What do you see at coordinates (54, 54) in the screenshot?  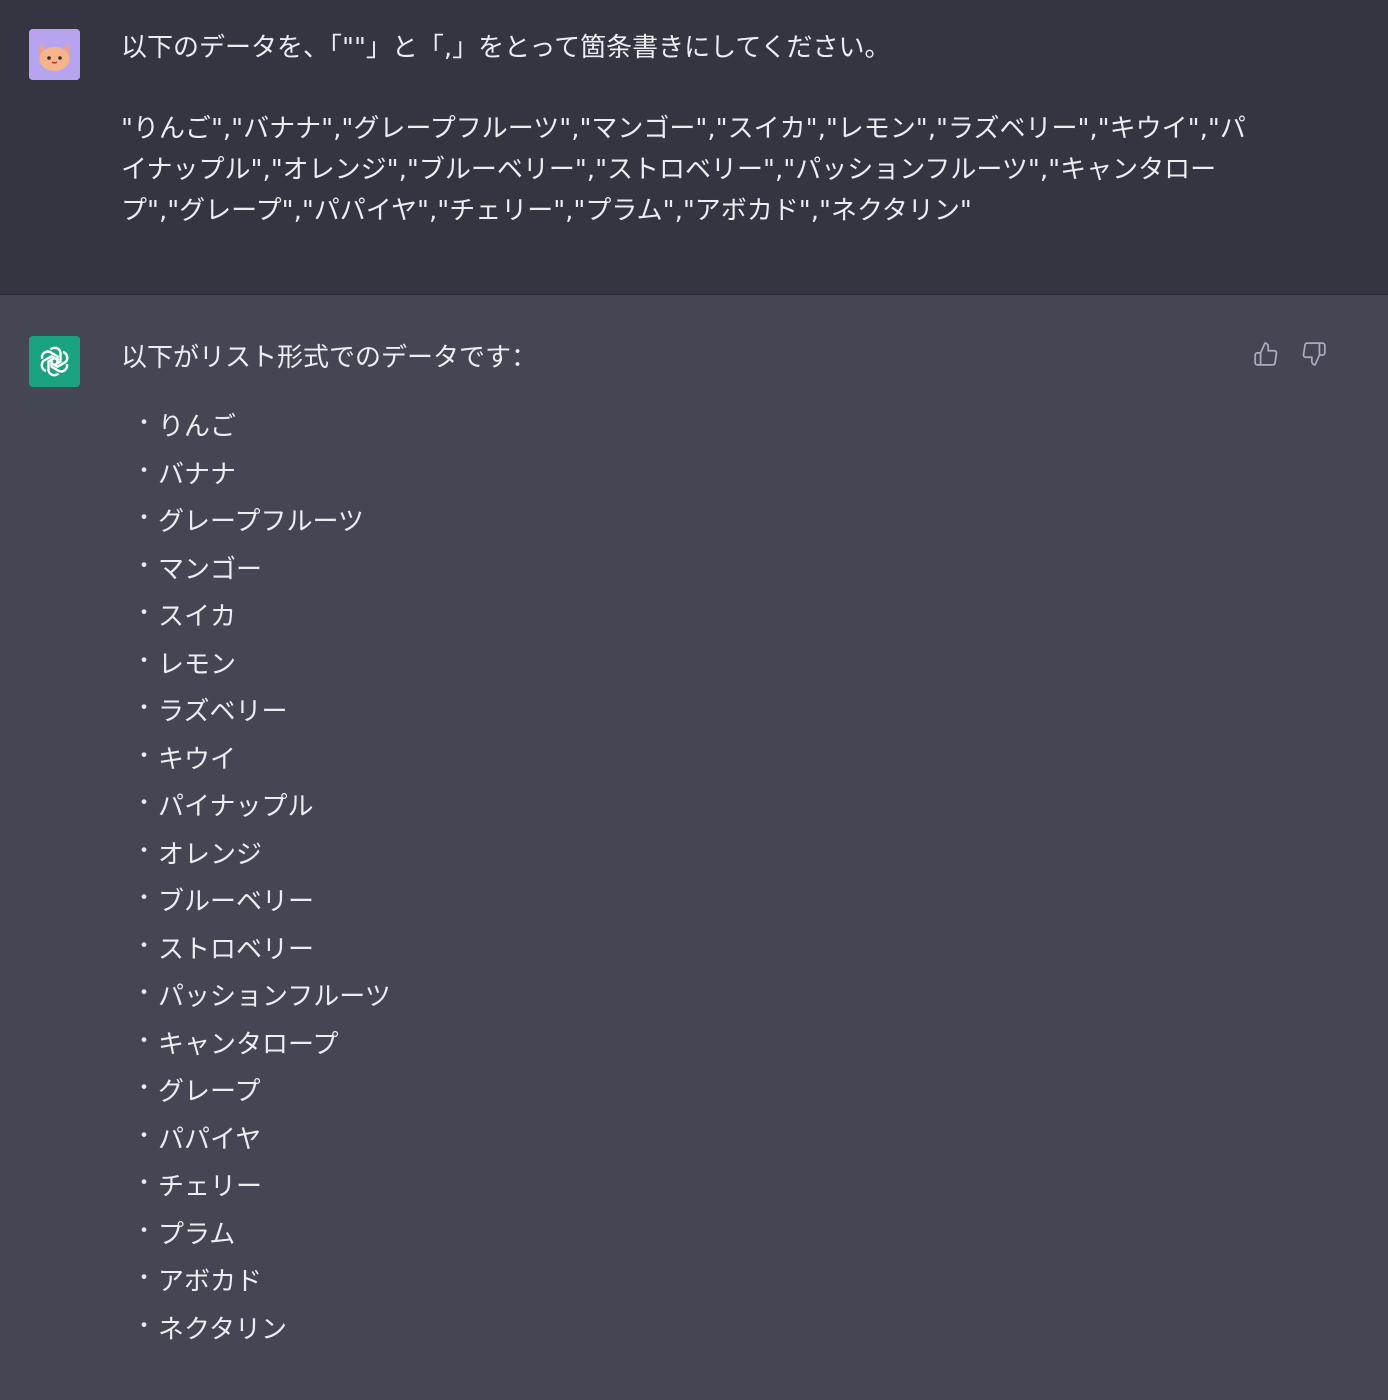 I see `cat-avatar-icon` at bounding box center [54, 54].